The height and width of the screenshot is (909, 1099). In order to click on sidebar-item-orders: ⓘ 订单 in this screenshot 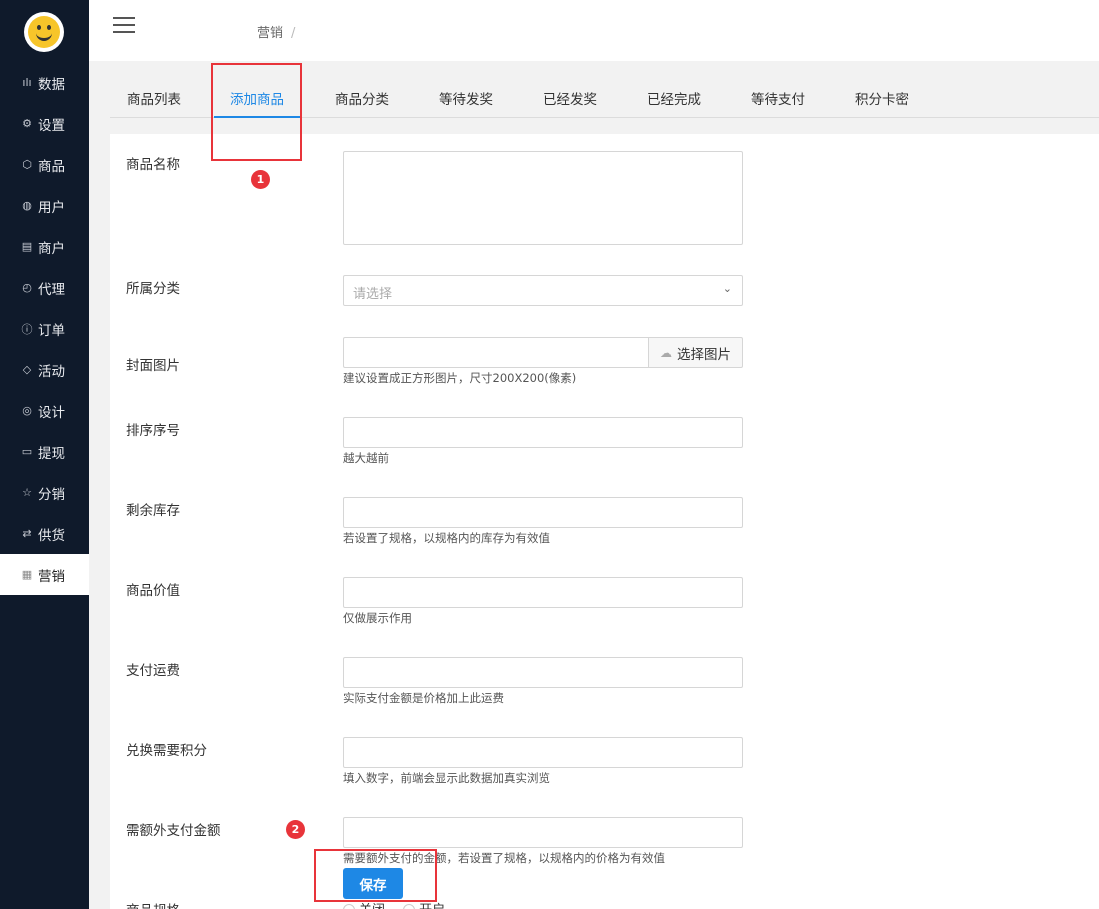, I will do `click(44, 328)`.